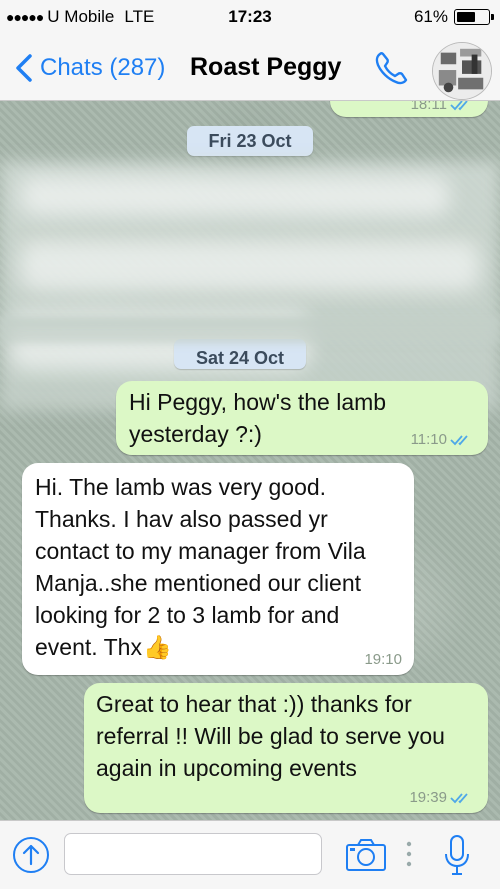 This screenshot has width=500, height=889. What do you see at coordinates (157, 647) in the screenshot?
I see `thumbs-up-emoji: 👍` at bounding box center [157, 647].